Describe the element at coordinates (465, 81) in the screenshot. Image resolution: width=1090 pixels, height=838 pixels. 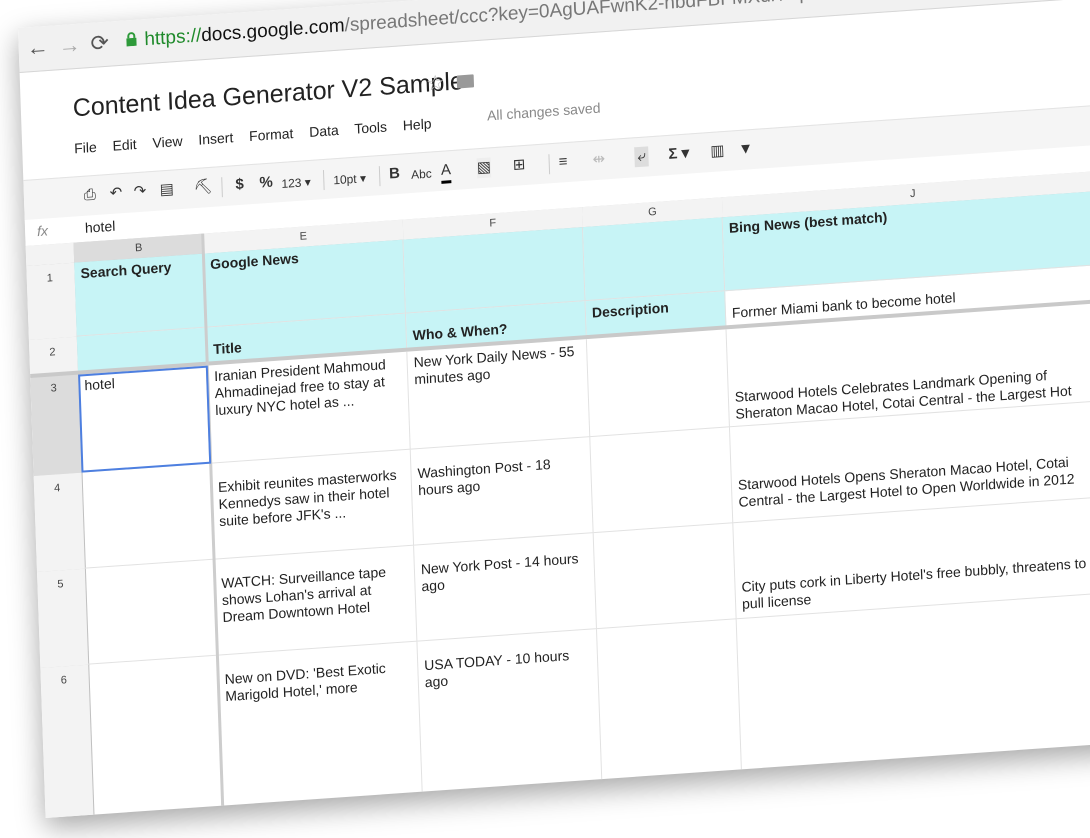
I see `folder-icon` at that location.